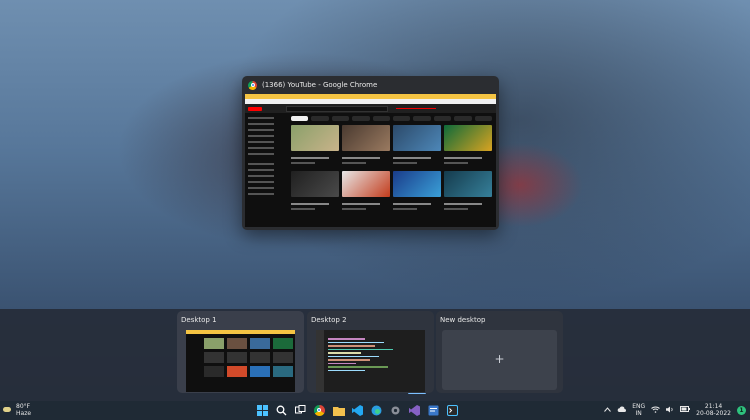 The width and height of the screenshot is (750, 420). What do you see at coordinates (240, 361) in the screenshot?
I see `desktop-1-preview` at bounding box center [240, 361].